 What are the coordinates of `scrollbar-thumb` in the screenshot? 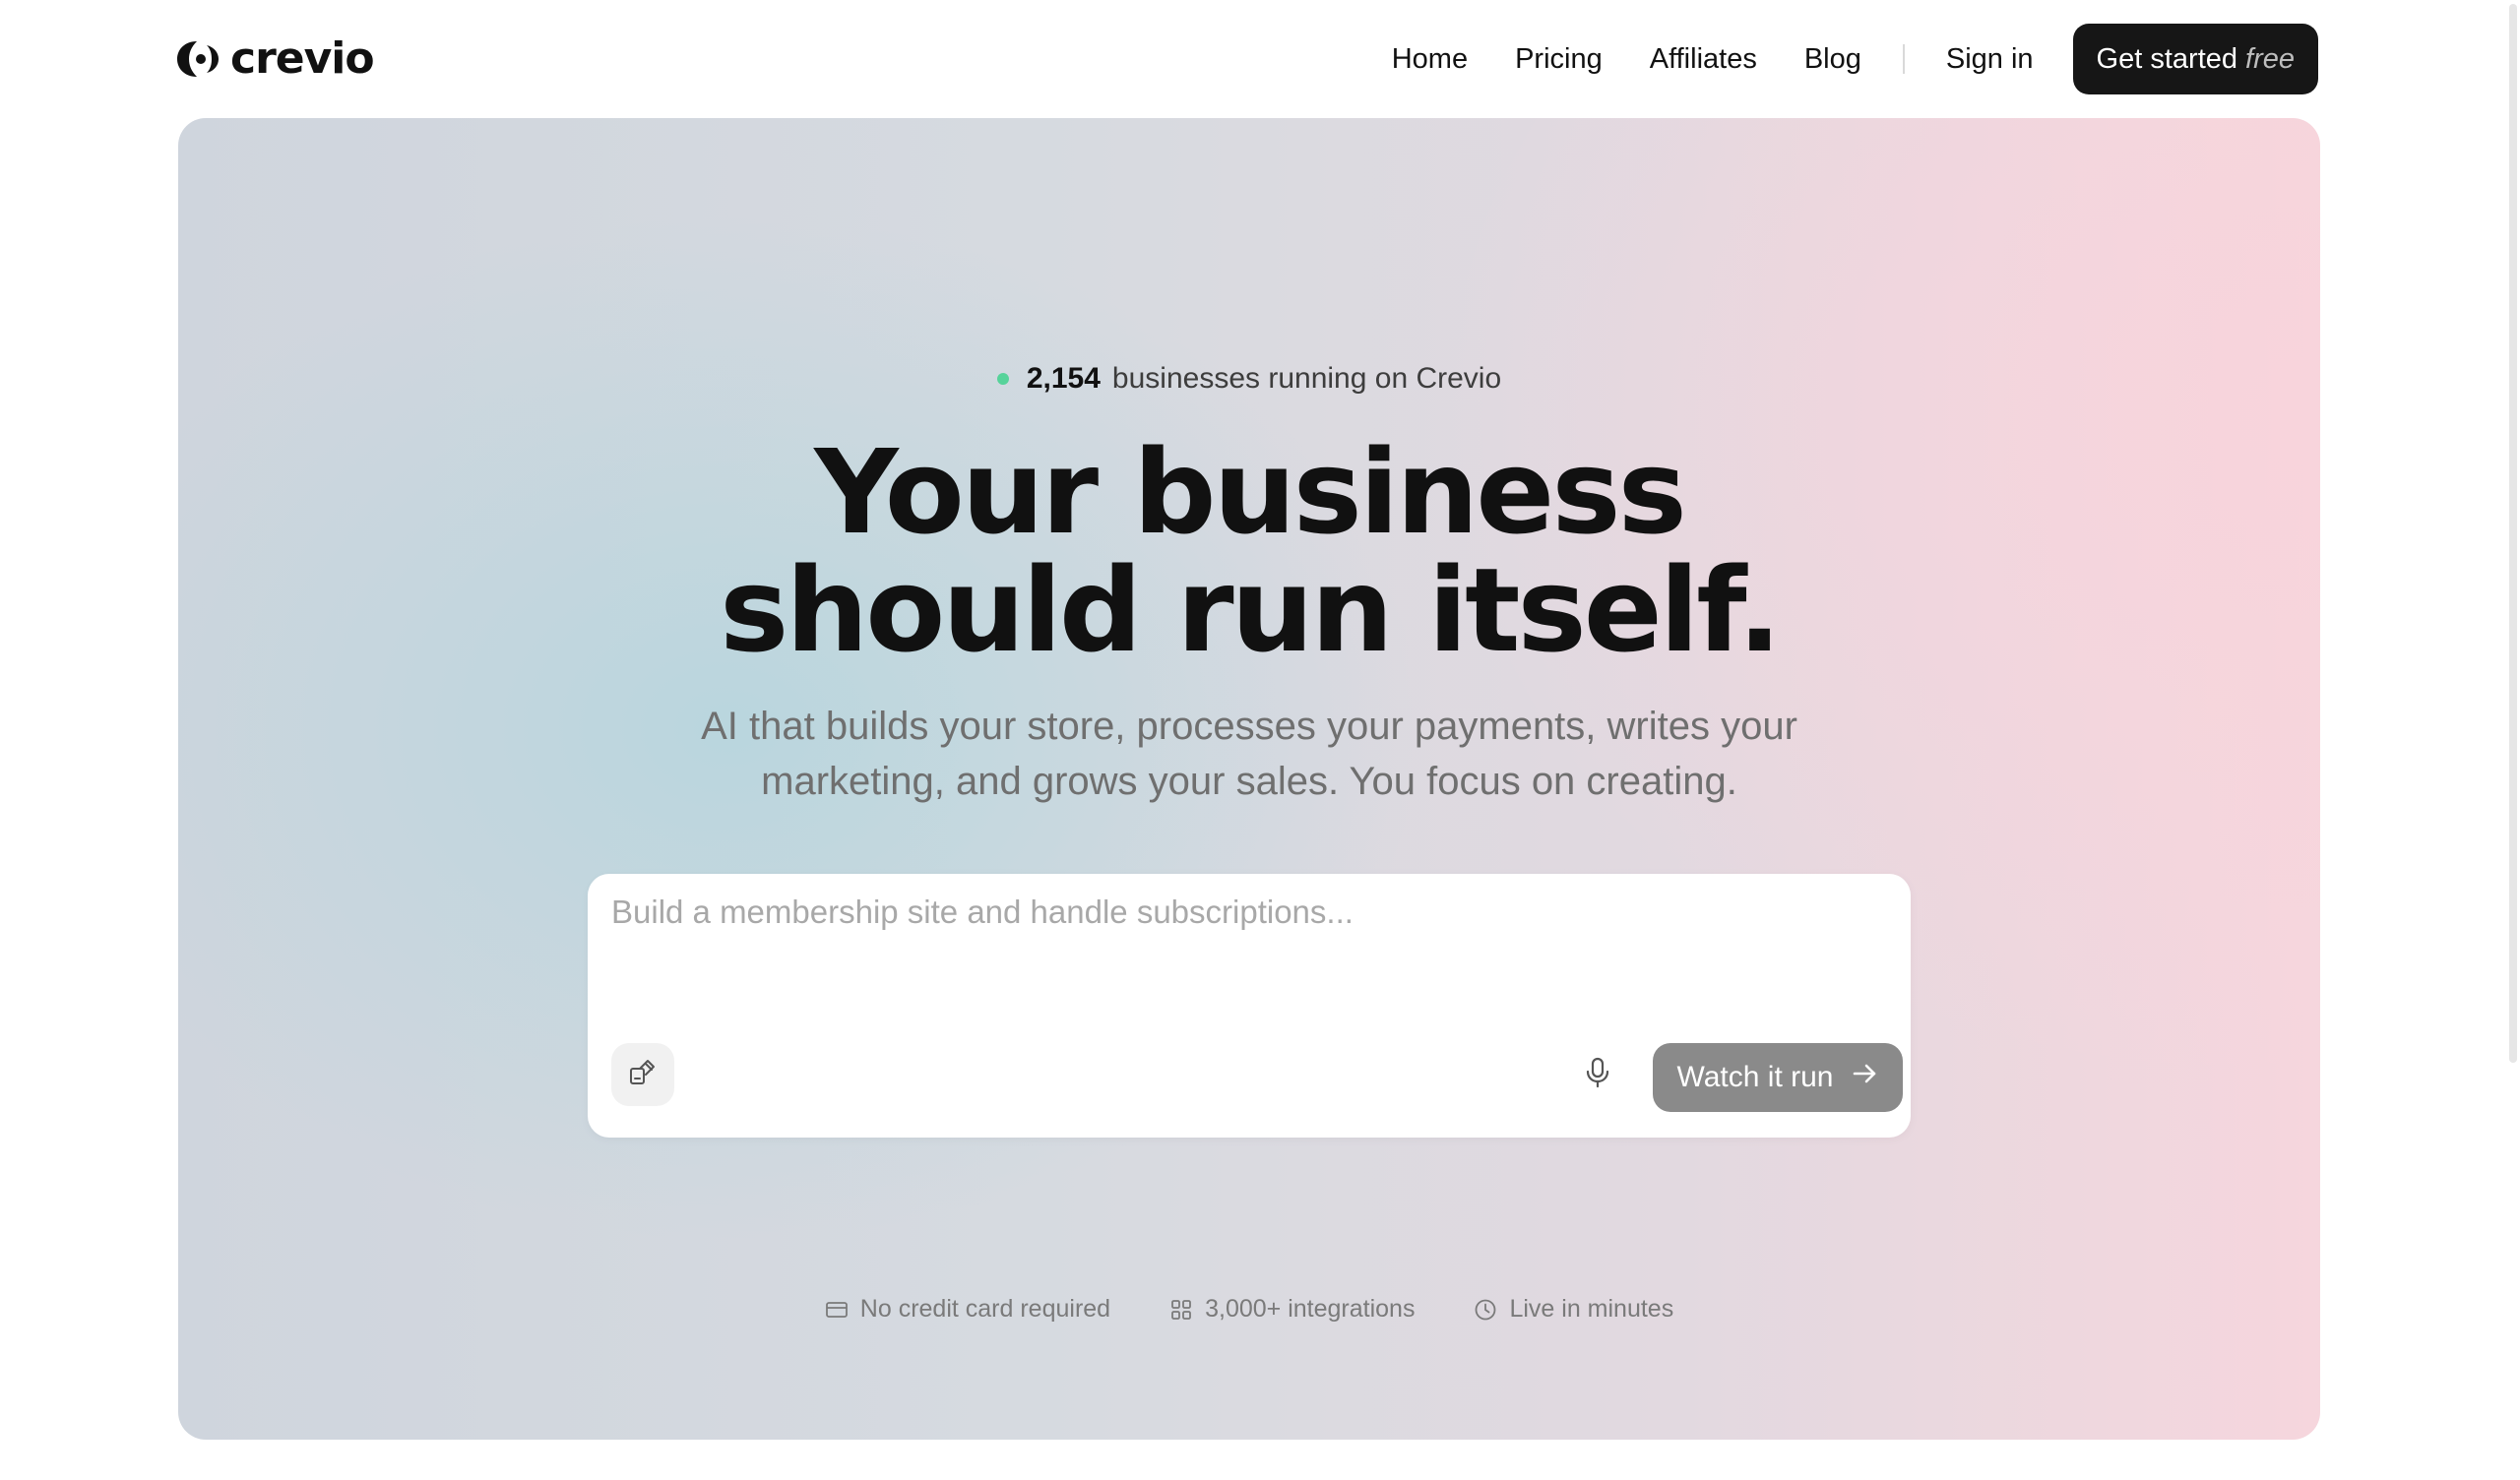 It's located at (2513, 534).